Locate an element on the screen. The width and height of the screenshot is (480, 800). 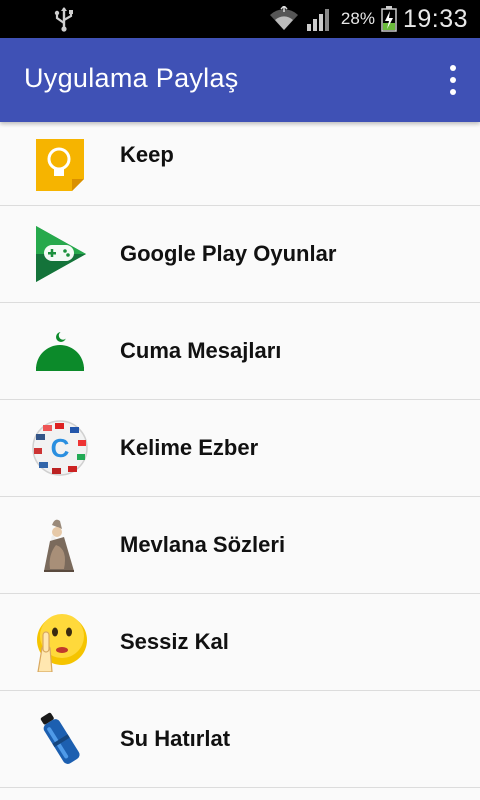
battery-charging-icon is located at coordinates (389, 19).